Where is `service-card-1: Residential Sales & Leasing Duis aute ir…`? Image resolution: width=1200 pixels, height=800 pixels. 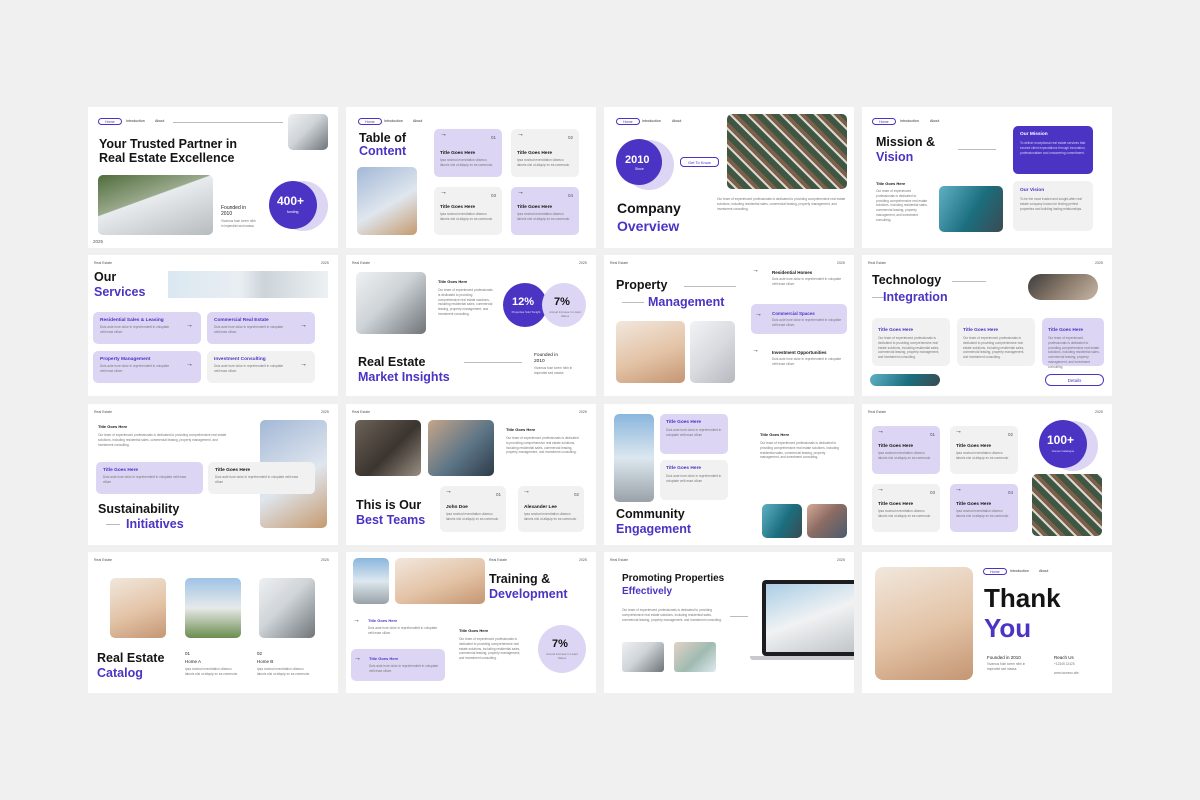 service-card-1: Residential Sales & Leasing Duis aute ir… is located at coordinates (147, 328).